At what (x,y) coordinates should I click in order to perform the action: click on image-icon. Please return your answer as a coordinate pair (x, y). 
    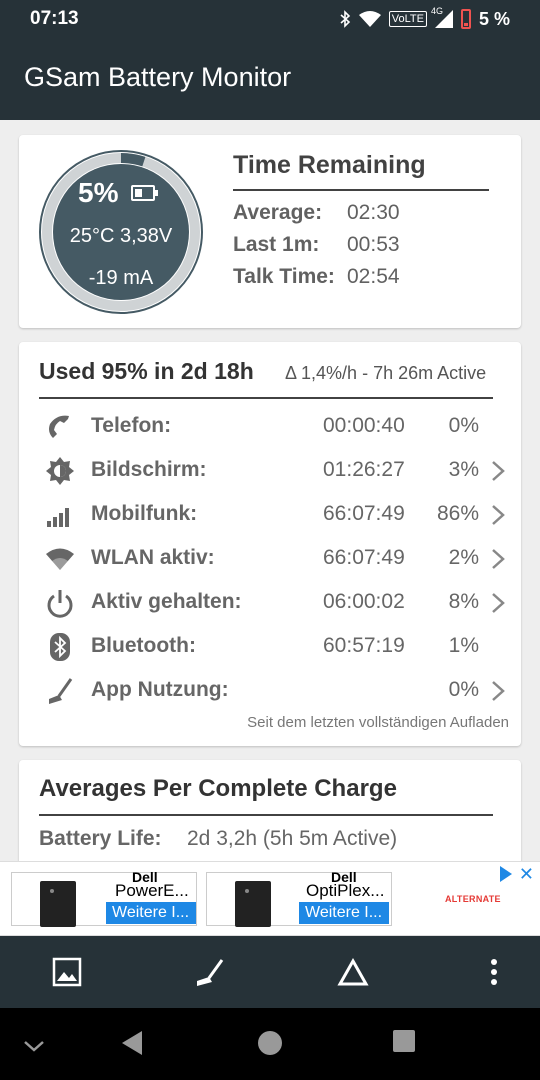
    Looking at the image, I should click on (67, 972).